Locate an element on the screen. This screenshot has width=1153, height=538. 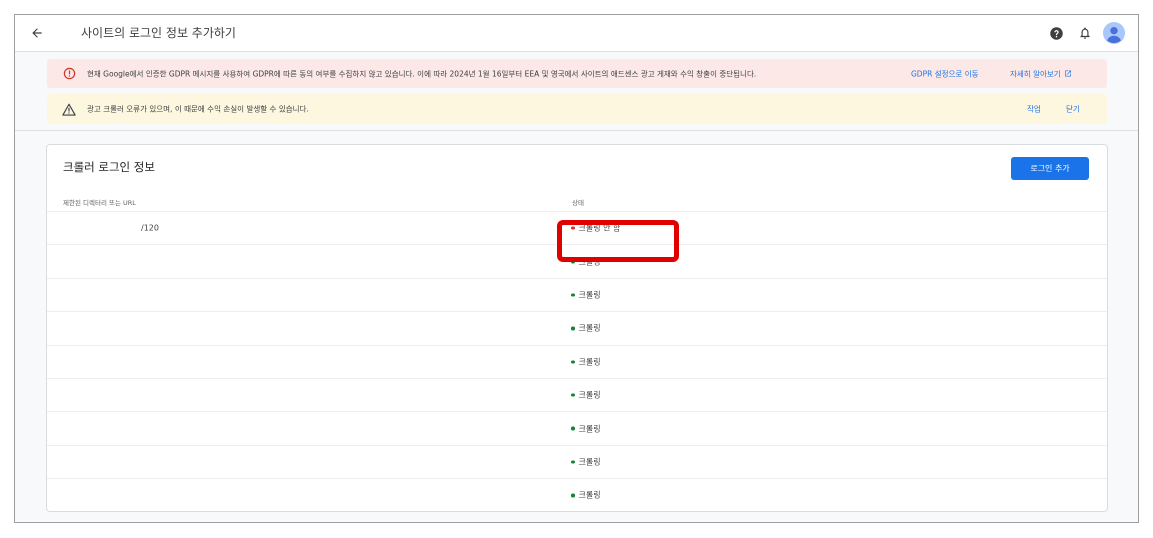
learn-more-link: 자세히 알아보기 is located at coordinates (1041, 73).